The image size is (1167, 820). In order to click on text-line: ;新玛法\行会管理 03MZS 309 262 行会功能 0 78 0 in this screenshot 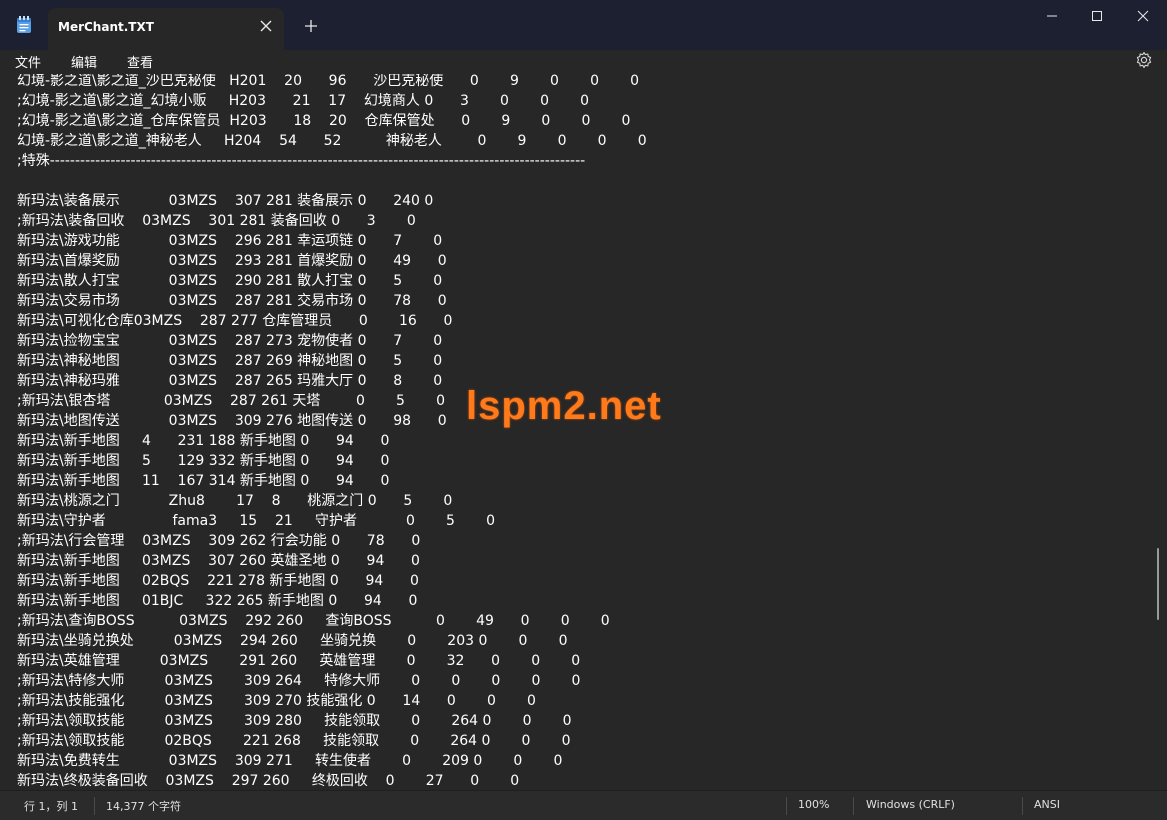, I will do `click(219, 541)`.